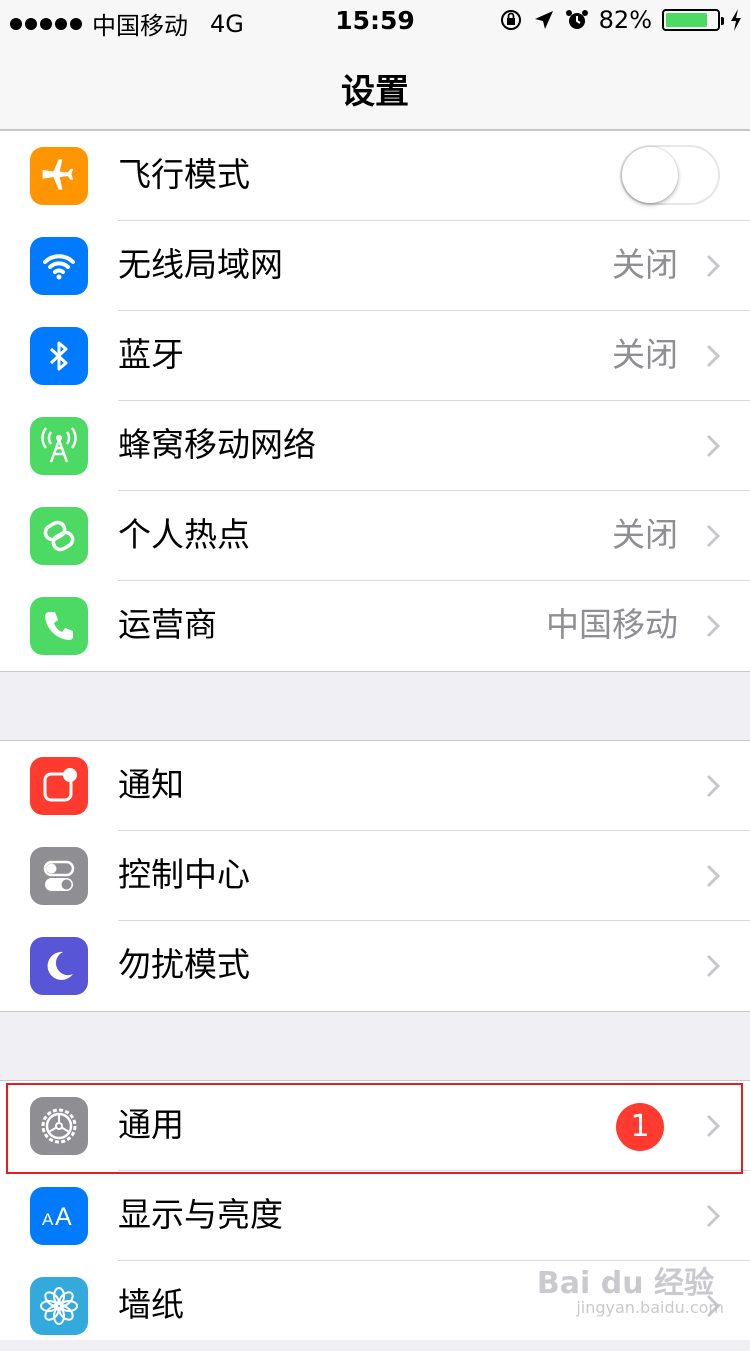 This screenshot has height=1351, width=750. Describe the element at coordinates (200, 264) in the screenshot. I see `row-label: 无线局域网` at that location.